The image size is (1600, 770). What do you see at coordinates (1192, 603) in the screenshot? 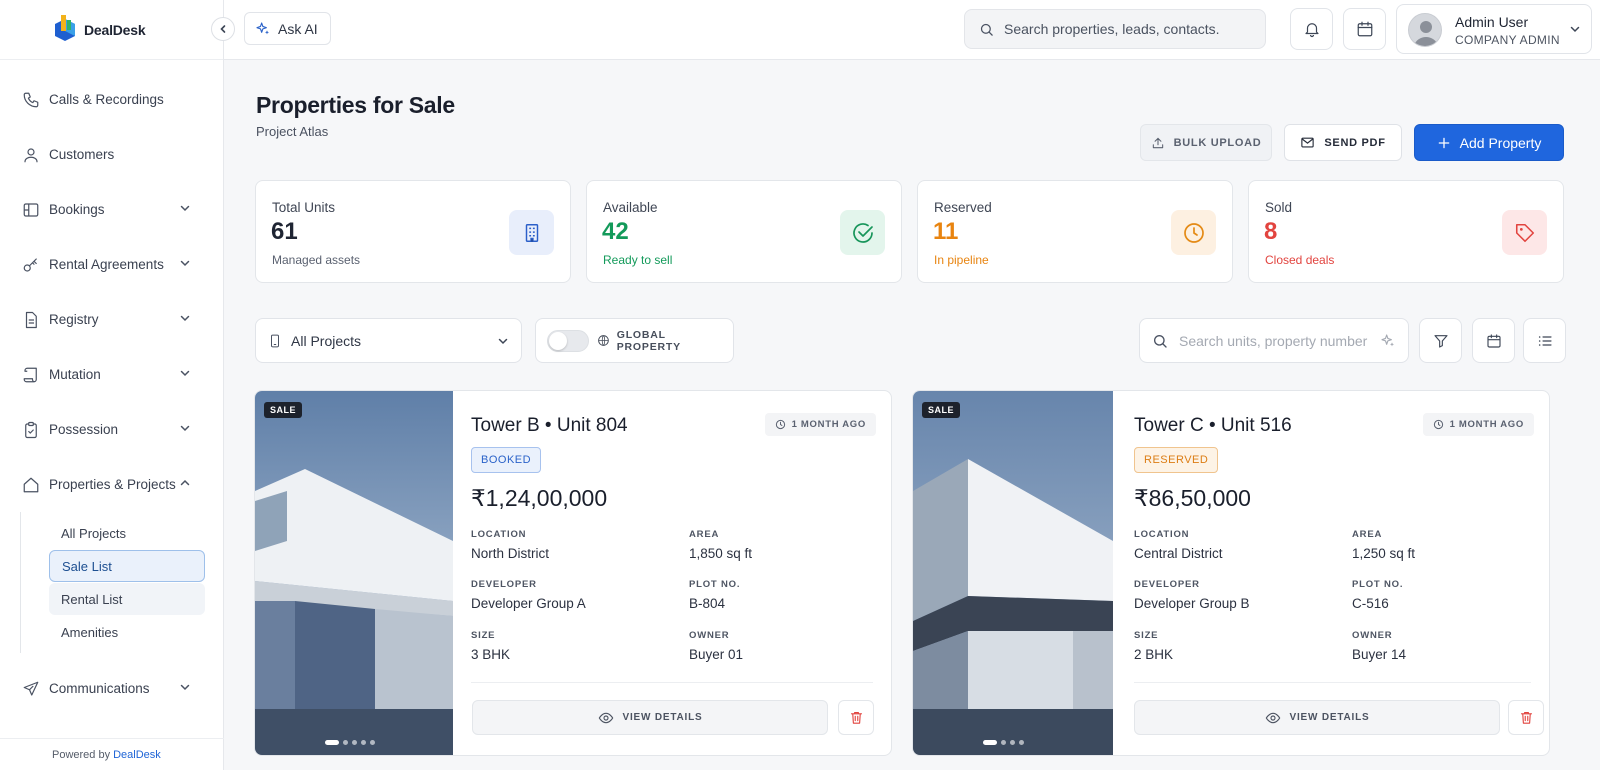
I see `field-value: Developer Group B` at bounding box center [1192, 603].